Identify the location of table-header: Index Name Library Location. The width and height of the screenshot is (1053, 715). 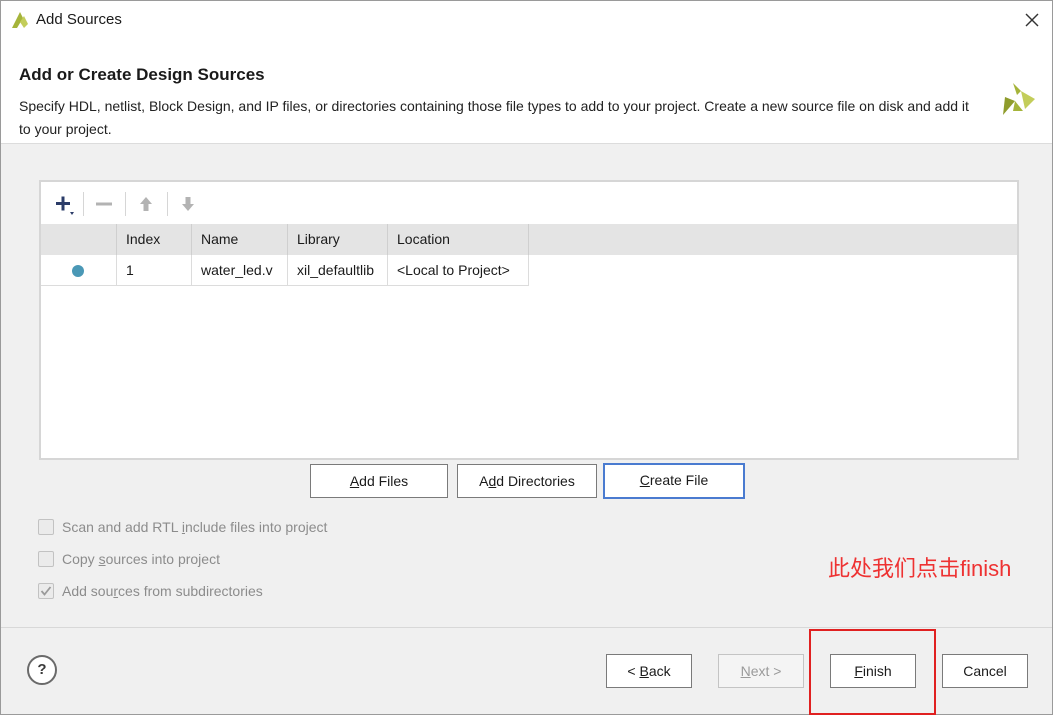
(529, 239).